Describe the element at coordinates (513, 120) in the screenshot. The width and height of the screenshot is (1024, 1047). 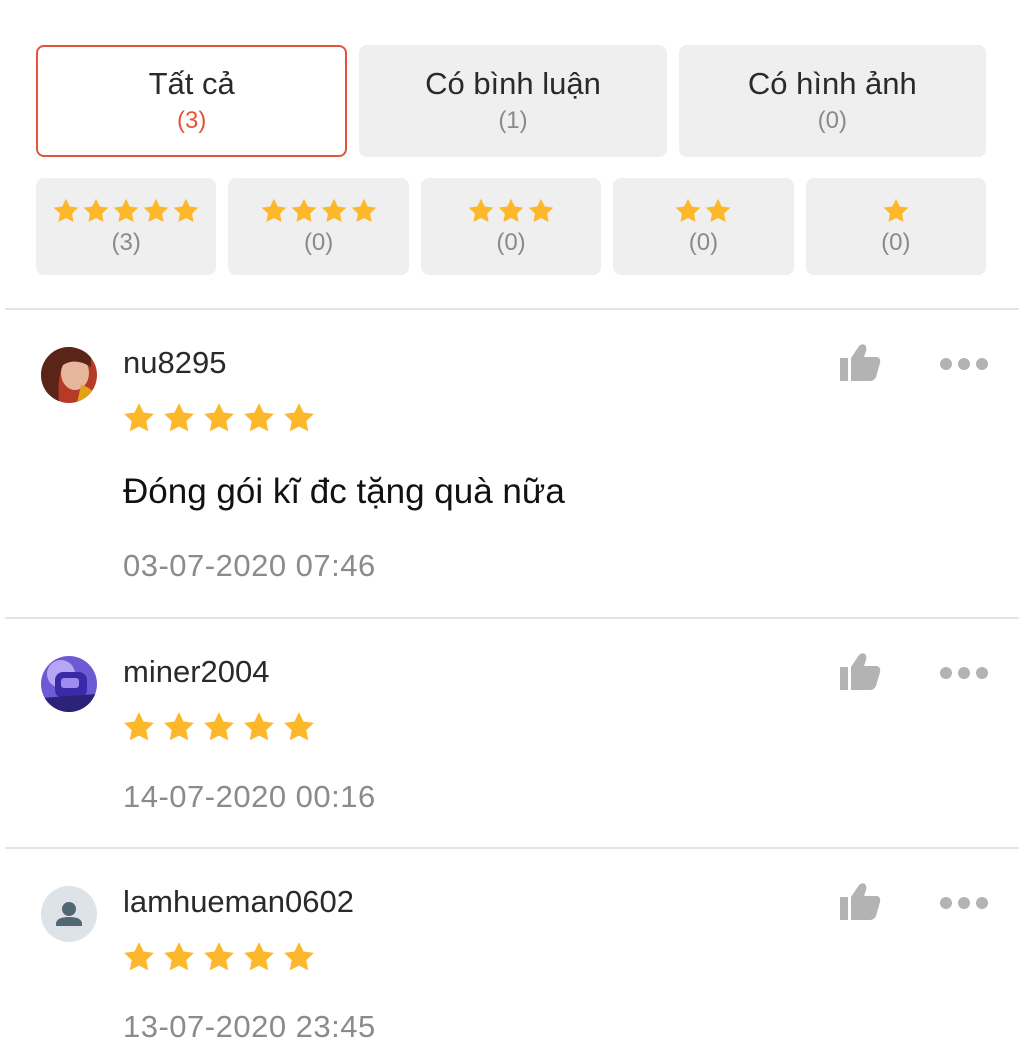
I see `tab-with-comments-count: (1)` at that location.